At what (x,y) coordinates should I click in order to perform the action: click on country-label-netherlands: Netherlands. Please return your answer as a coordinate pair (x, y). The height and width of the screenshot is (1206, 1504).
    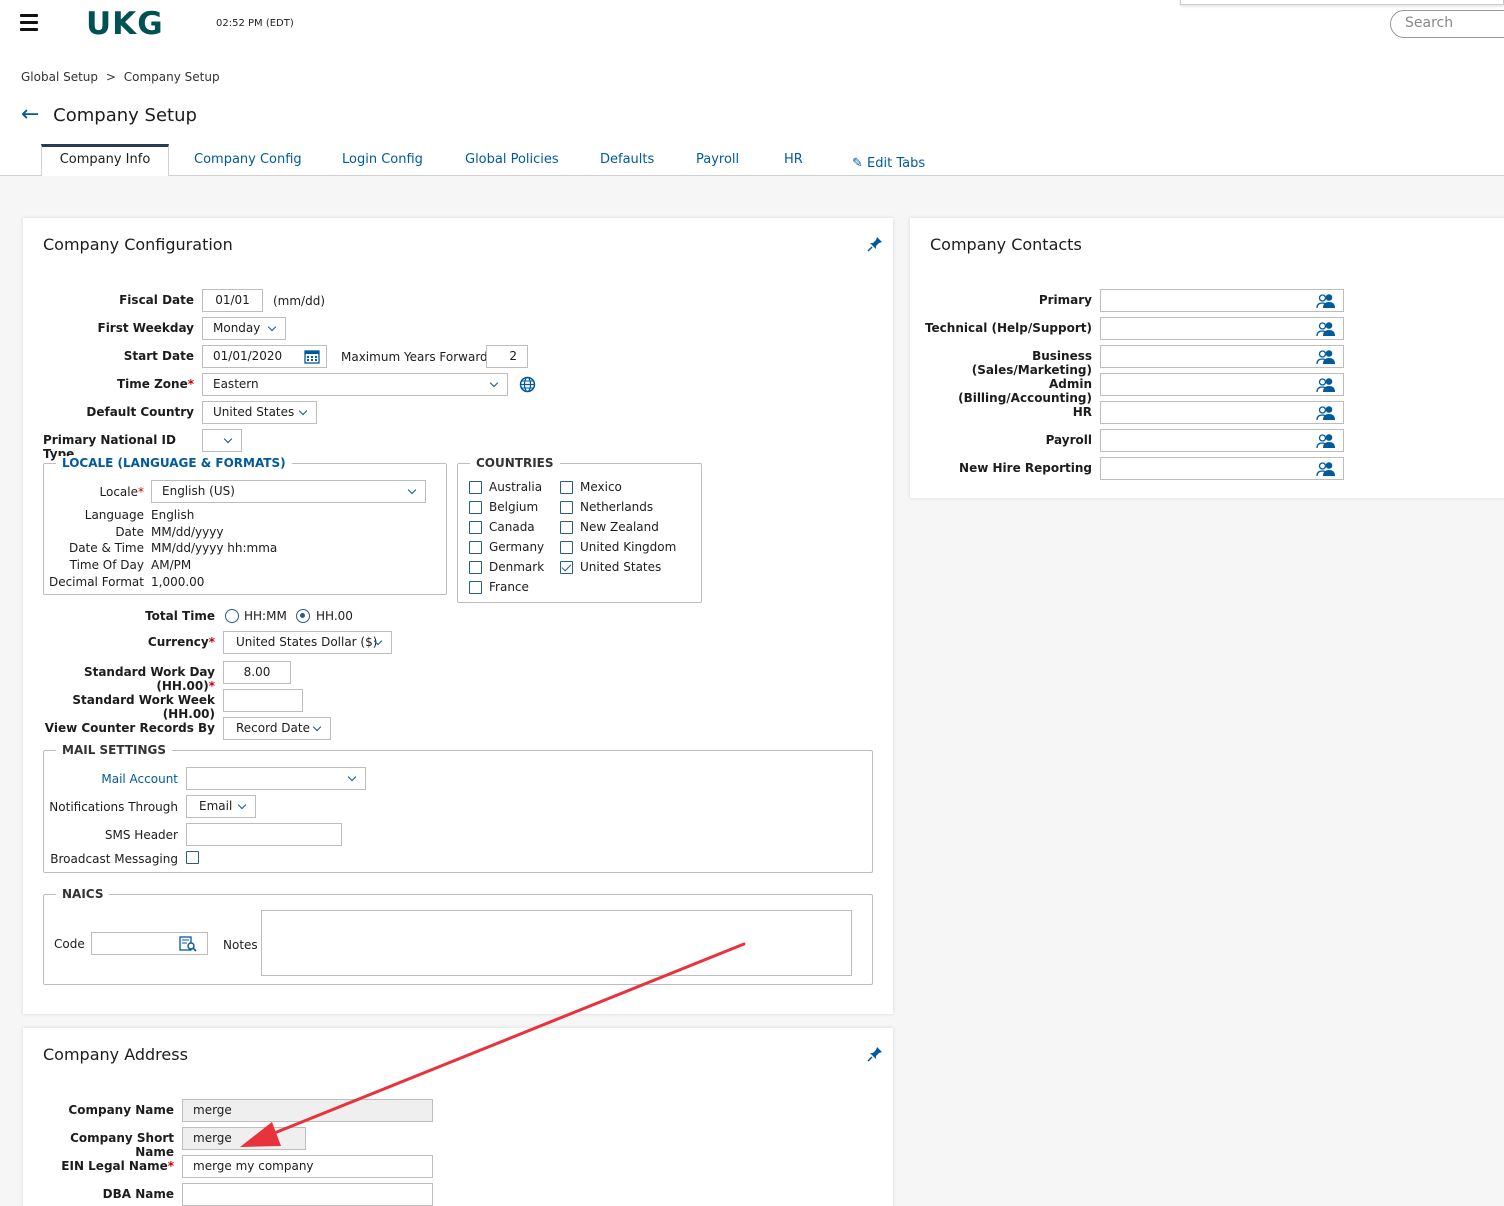
    Looking at the image, I should click on (617, 507).